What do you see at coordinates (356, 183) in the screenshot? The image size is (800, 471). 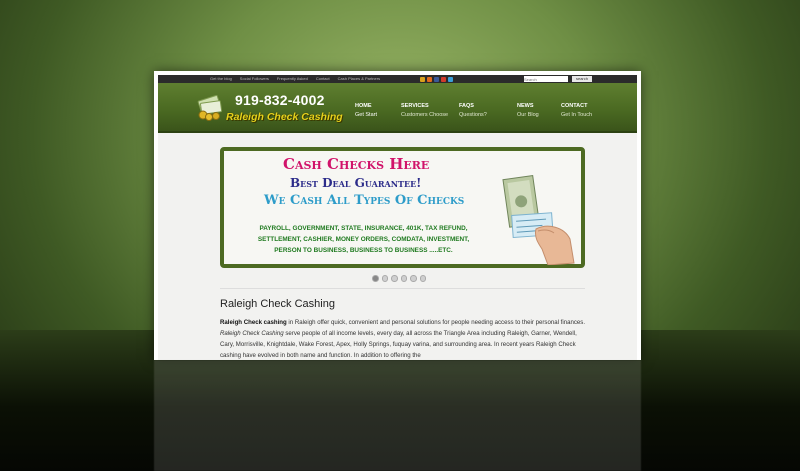 I see `banner-guarantee: Best Deal Guarantee!` at bounding box center [356, 183].